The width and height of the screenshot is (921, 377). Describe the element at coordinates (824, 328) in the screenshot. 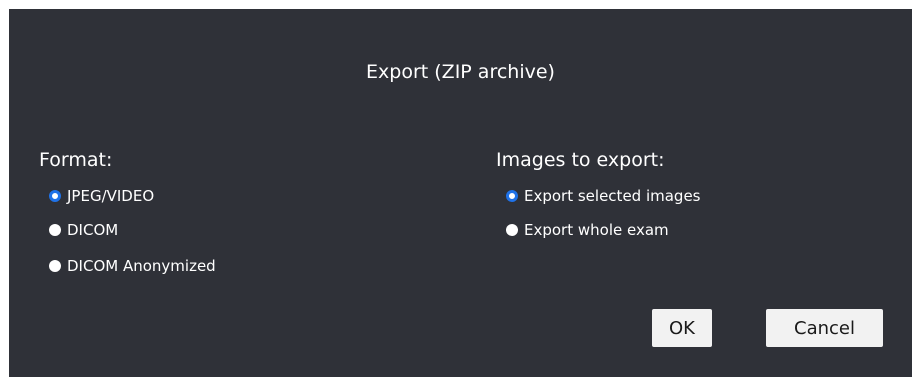

I see `cancel-button: Cancel` at that location.